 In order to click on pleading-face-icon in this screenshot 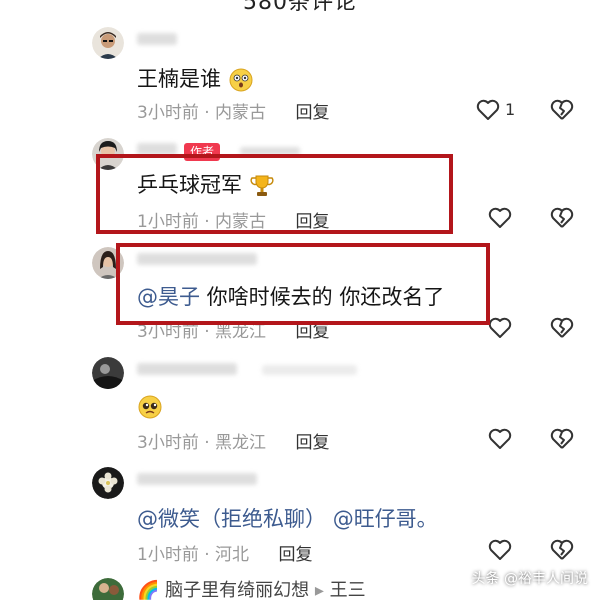, I will do `click(150, 407)`.